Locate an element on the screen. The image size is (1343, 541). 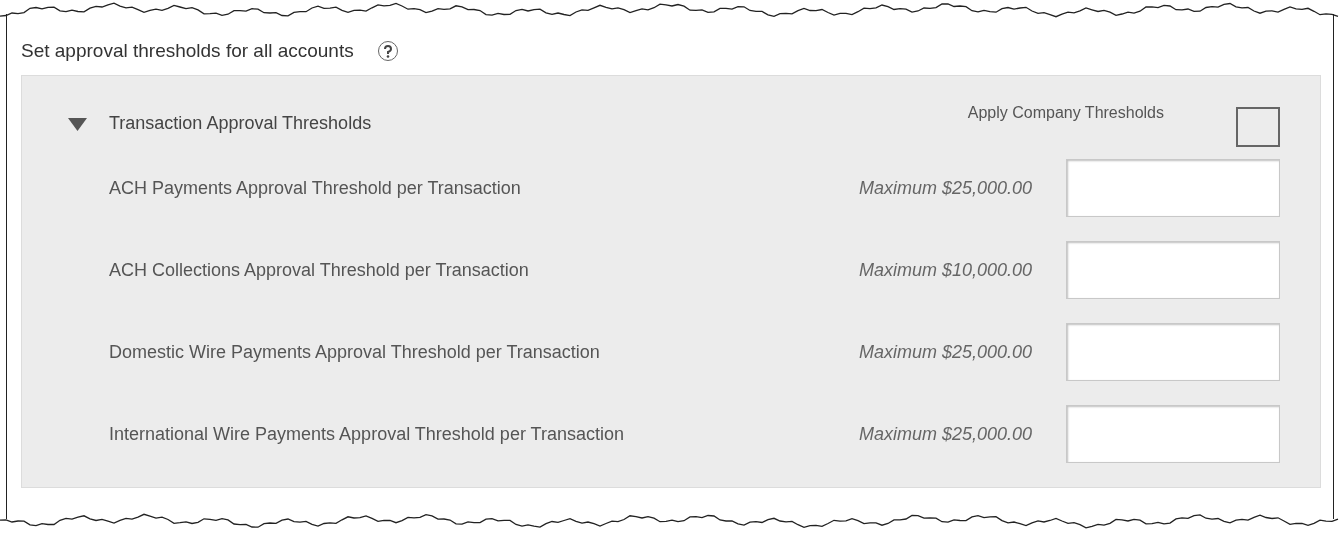
checkbox-label: Apply Company Thresholds is located at coordinates (1065, 113).